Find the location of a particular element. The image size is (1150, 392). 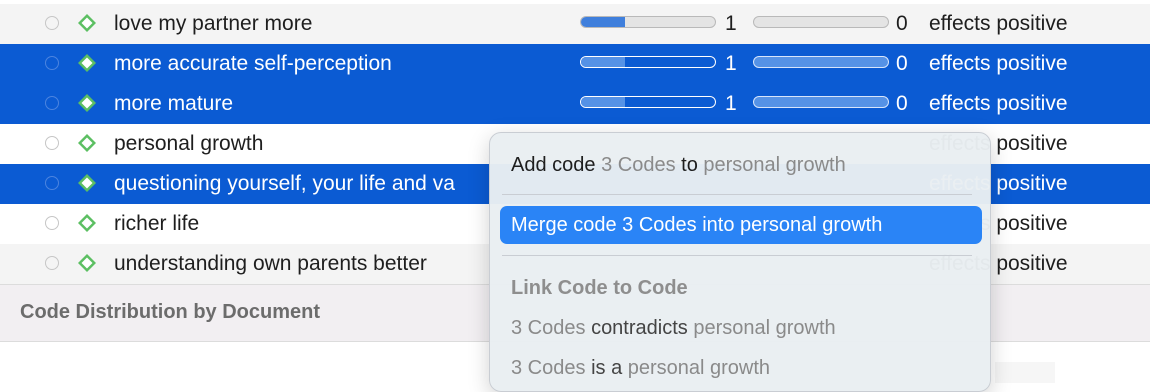

code-label: more accurate self-perception is located at coordinates (253, 63).